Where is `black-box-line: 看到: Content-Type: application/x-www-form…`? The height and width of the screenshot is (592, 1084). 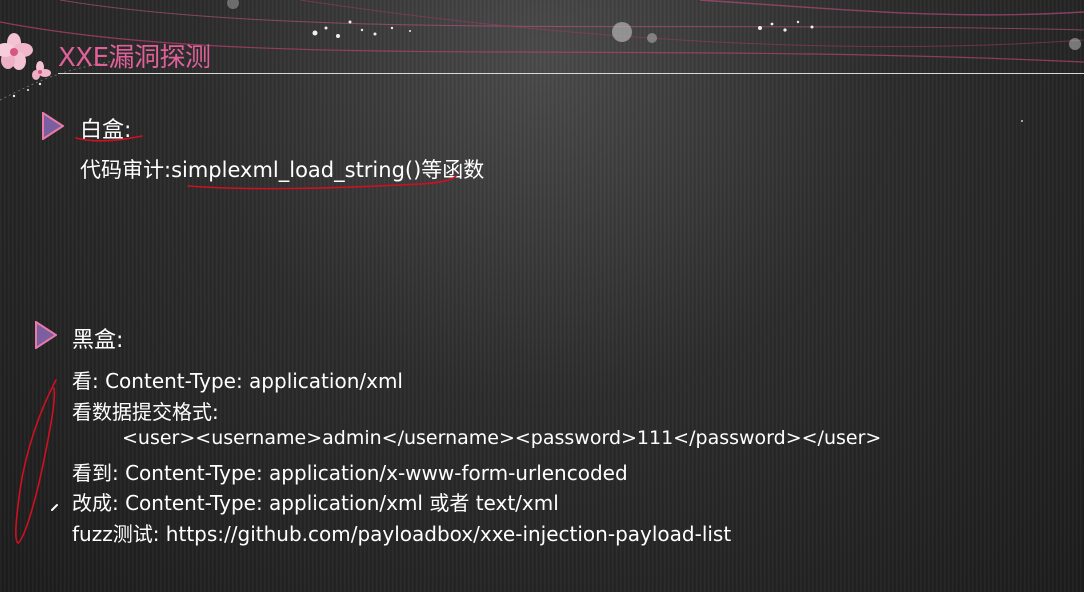
black-box-line: 看到: Content-Type: application/x-www-form… is located at coordinates (350, 473).